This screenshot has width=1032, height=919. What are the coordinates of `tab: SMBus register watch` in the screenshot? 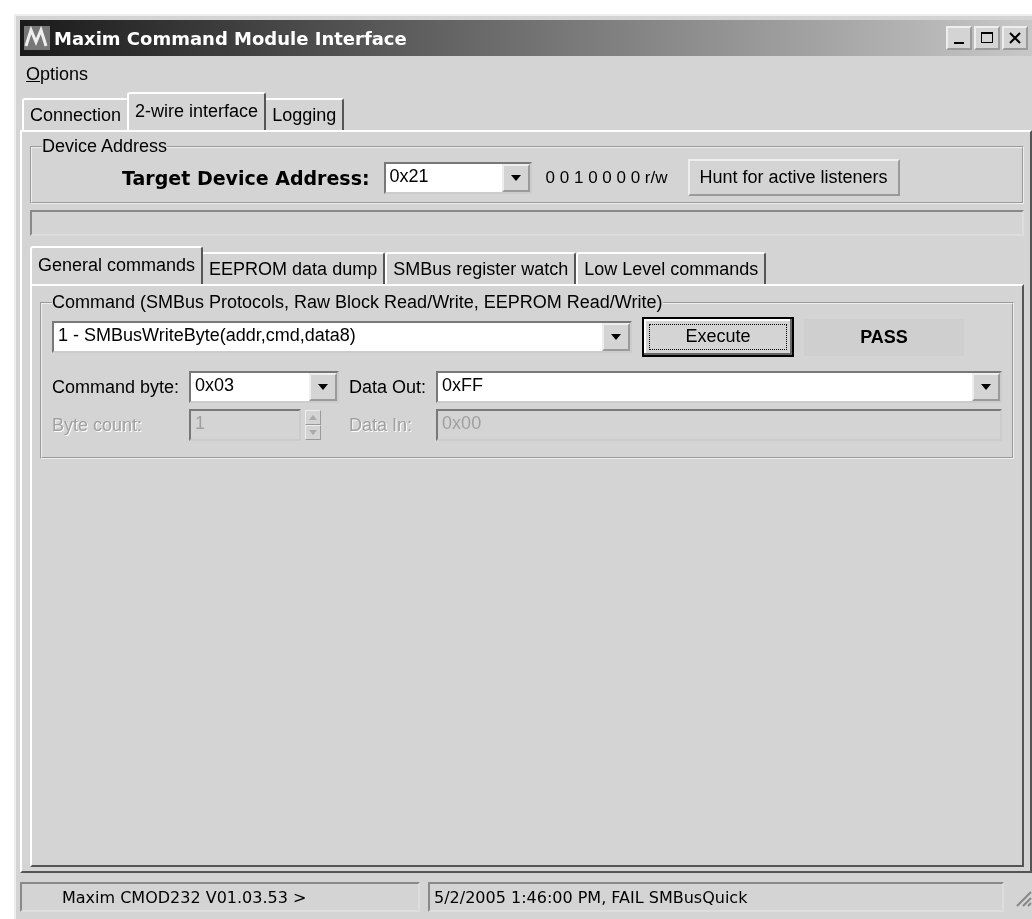 It's located at (481, 268).